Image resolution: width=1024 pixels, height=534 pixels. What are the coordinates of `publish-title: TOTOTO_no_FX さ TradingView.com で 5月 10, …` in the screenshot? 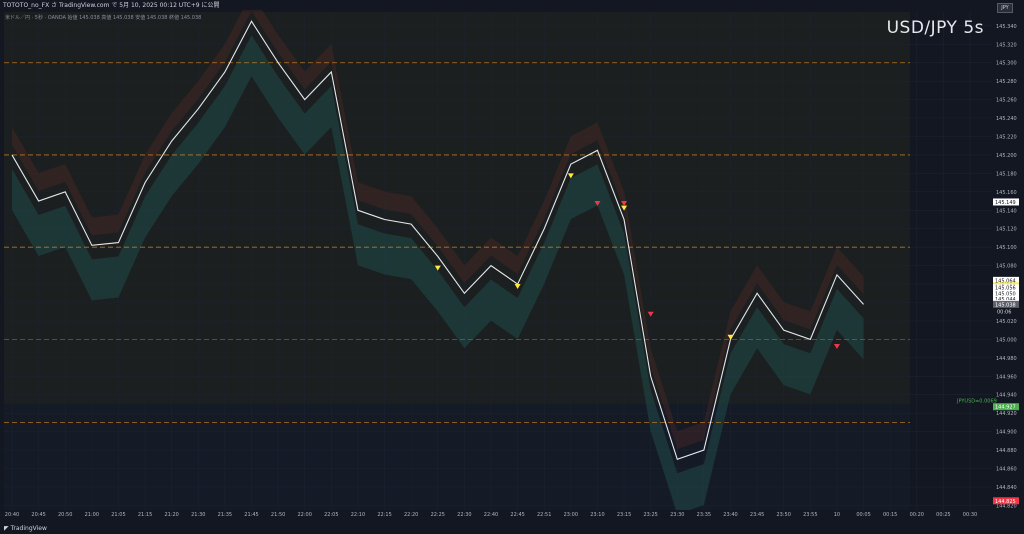 It's located at (111, 5).